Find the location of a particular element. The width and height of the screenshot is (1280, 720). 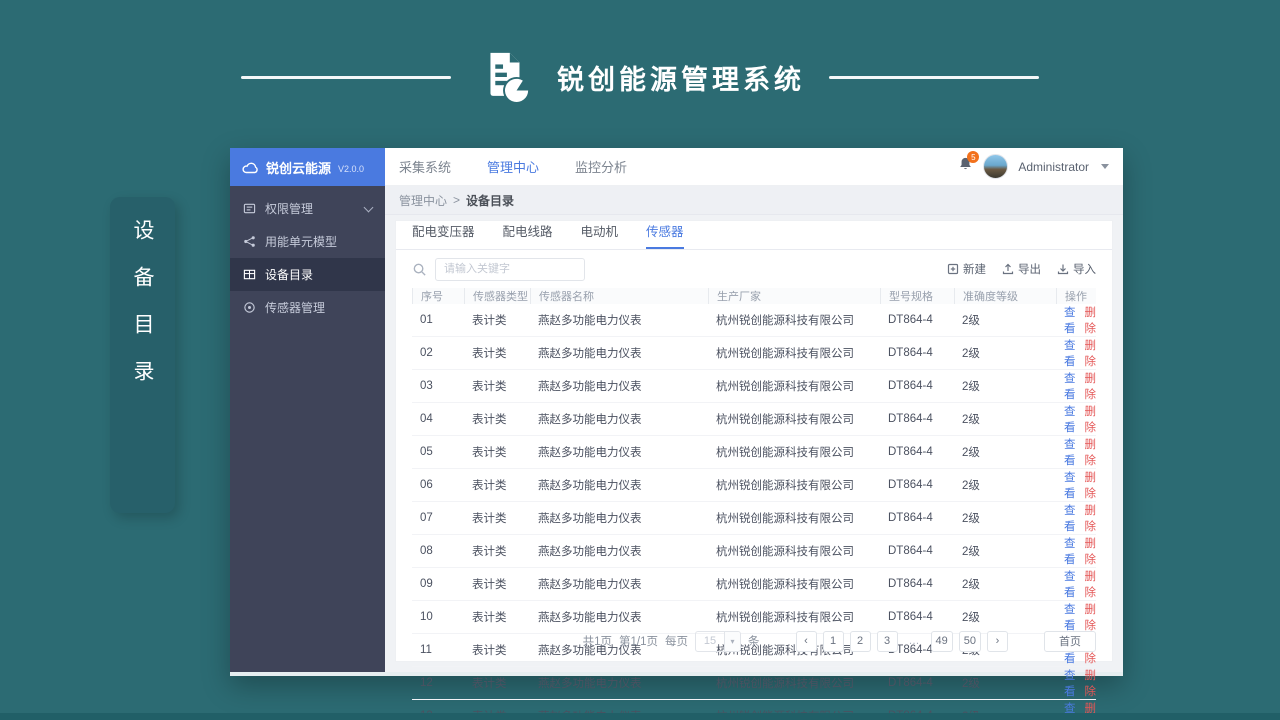

export-button: 导出 is located at coordinates (1021, 269).